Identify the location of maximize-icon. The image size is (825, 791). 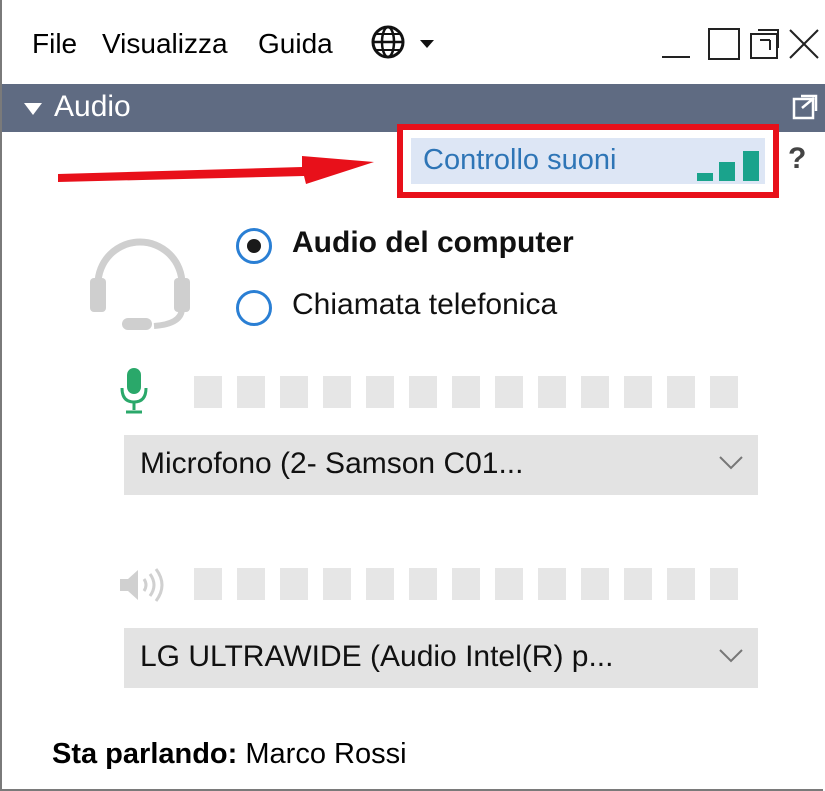
(724, 44).